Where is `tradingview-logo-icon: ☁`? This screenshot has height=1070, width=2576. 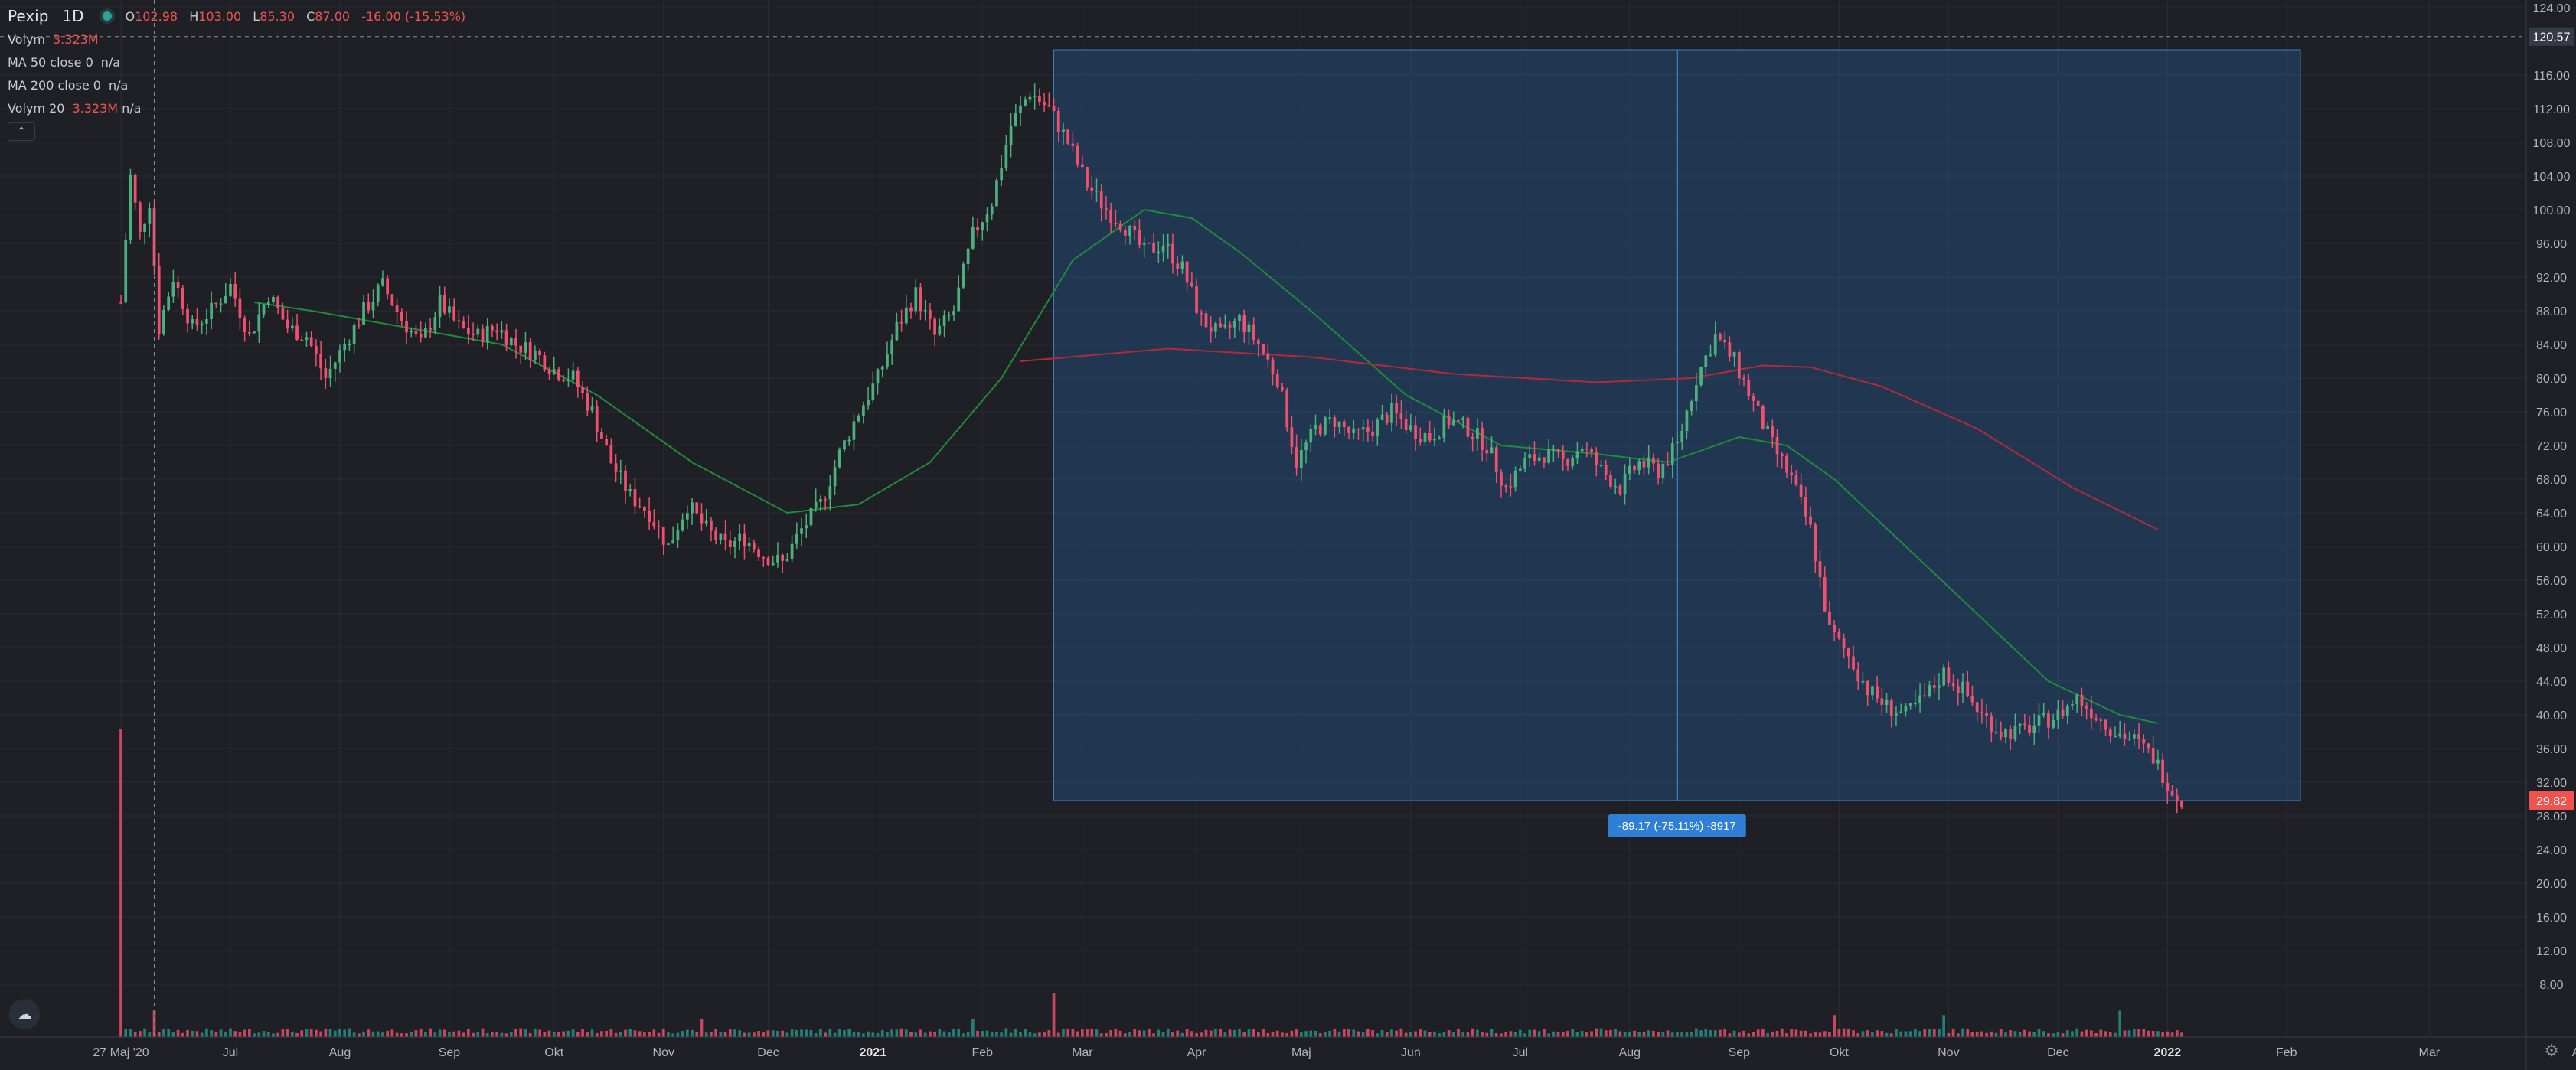
tradingview-logo-icon: ☁ is located at coordinates (24, 1014).